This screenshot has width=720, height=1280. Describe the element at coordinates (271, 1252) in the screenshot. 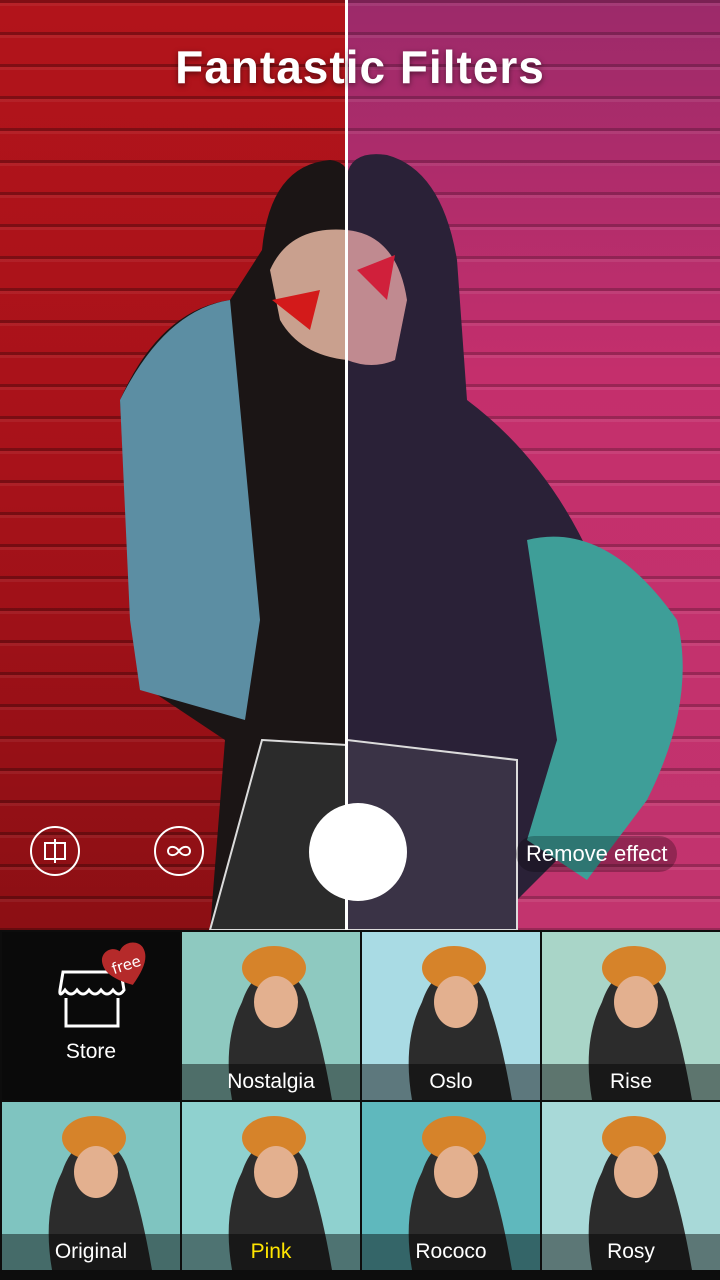

I see `filter-label-selected: Pink` at that location.